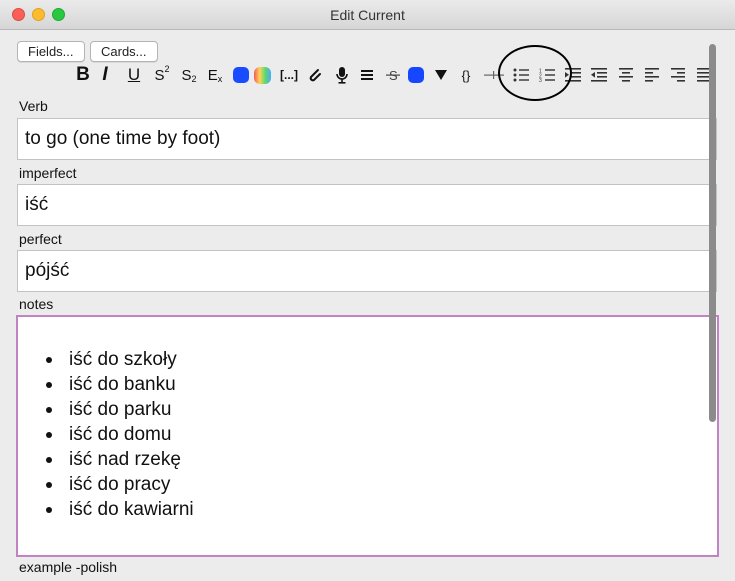 Image resolution: width=735 pixels, height=581 pixels. I want to click on superscript-button: S2, so click(162, 75).